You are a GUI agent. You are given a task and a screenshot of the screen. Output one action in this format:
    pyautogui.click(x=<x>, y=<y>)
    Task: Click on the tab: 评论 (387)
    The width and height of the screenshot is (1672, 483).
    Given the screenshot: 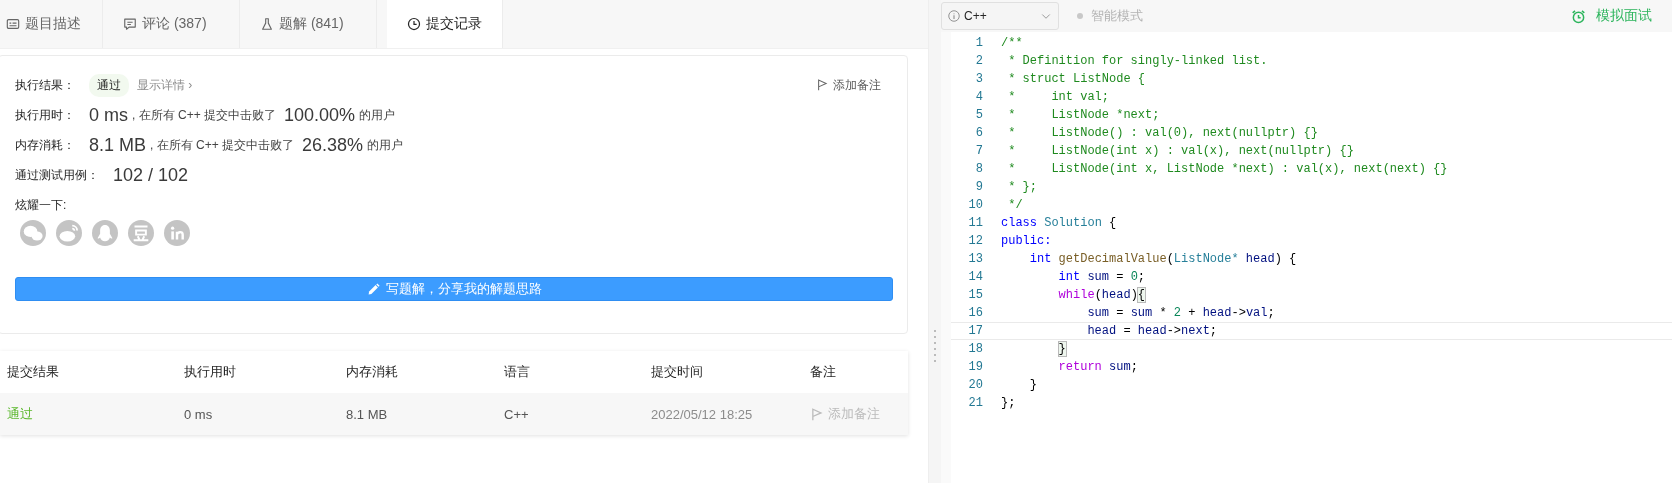 What is the action you would take?
    pyautogui.click(x=171, y=24)
    